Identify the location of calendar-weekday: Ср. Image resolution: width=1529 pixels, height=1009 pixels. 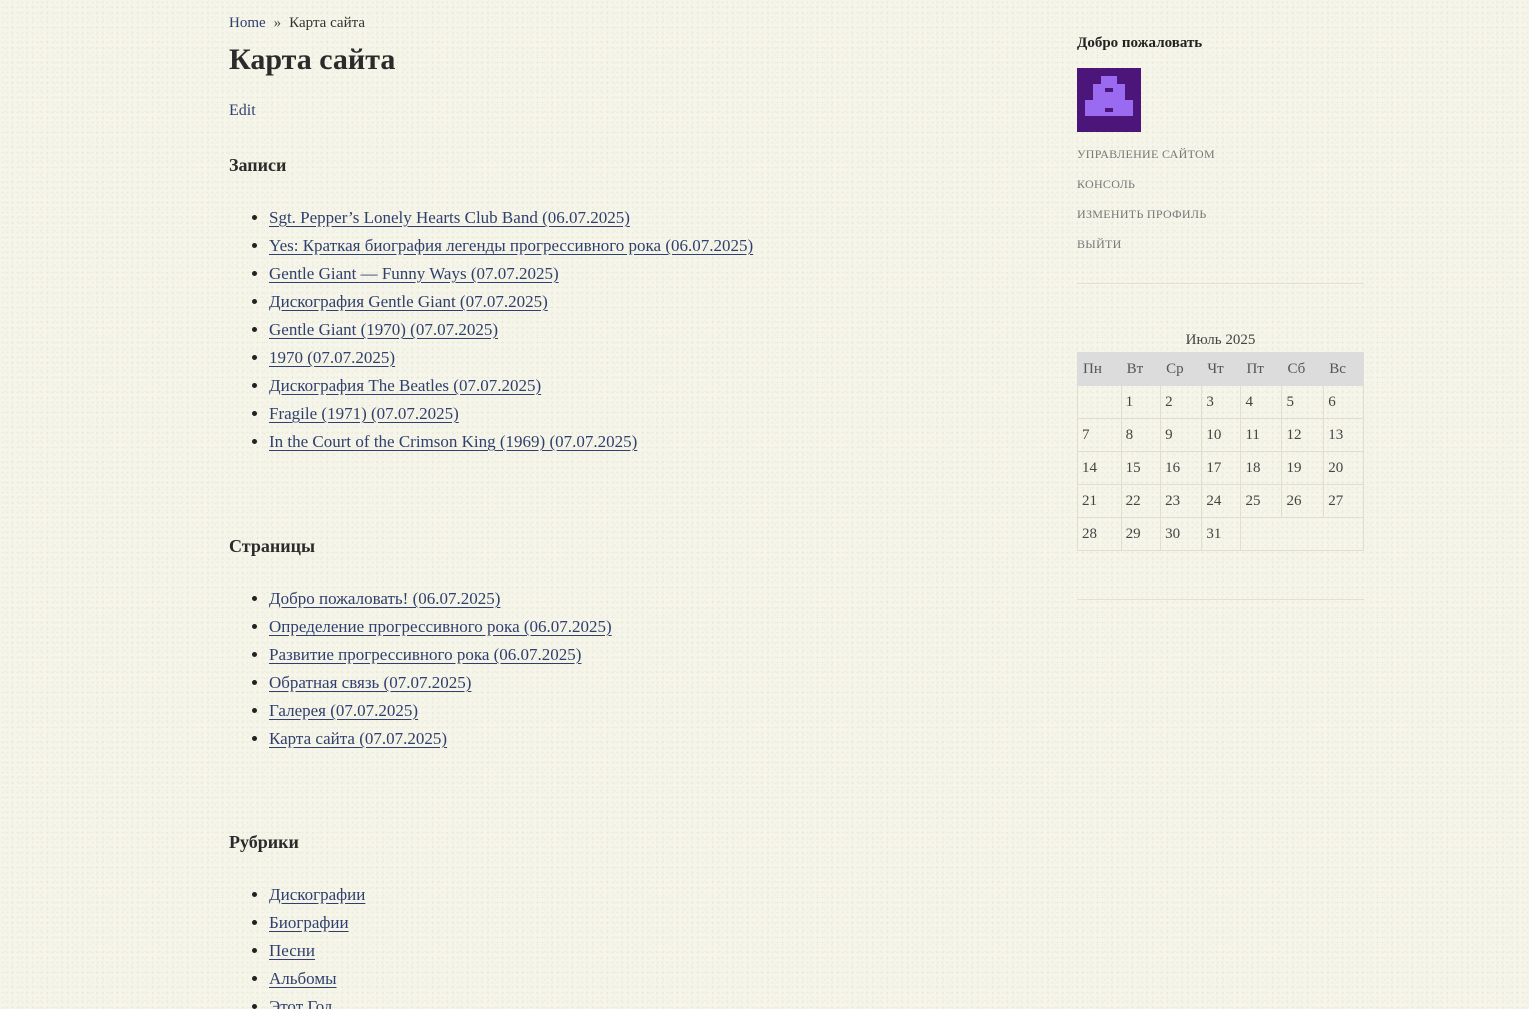
(1181, 369).